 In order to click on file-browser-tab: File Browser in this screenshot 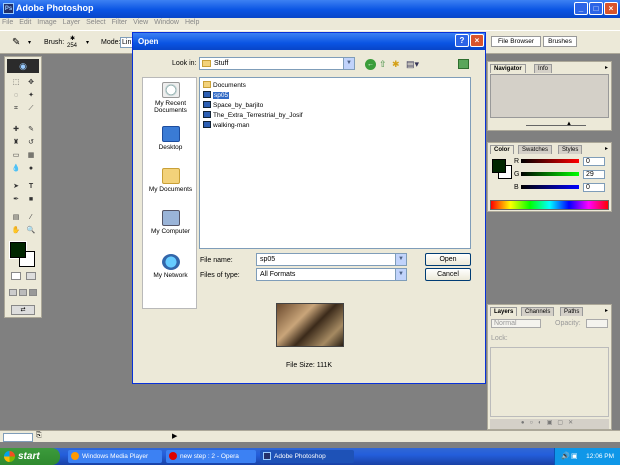, I will do `click(516, 41)`.